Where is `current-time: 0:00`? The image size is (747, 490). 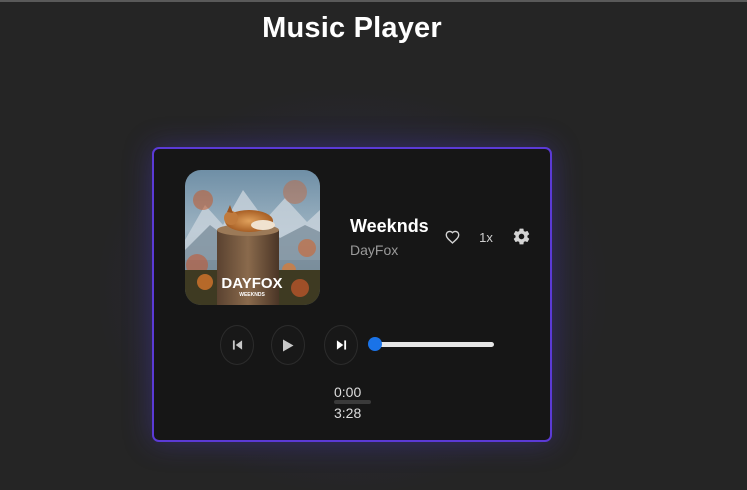
current-time: 0:00 is located at coordinates (348, 392).